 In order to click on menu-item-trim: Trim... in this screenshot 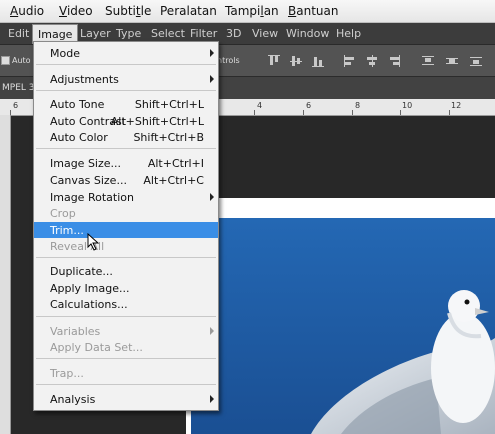, I will do `click(126, 230)`.